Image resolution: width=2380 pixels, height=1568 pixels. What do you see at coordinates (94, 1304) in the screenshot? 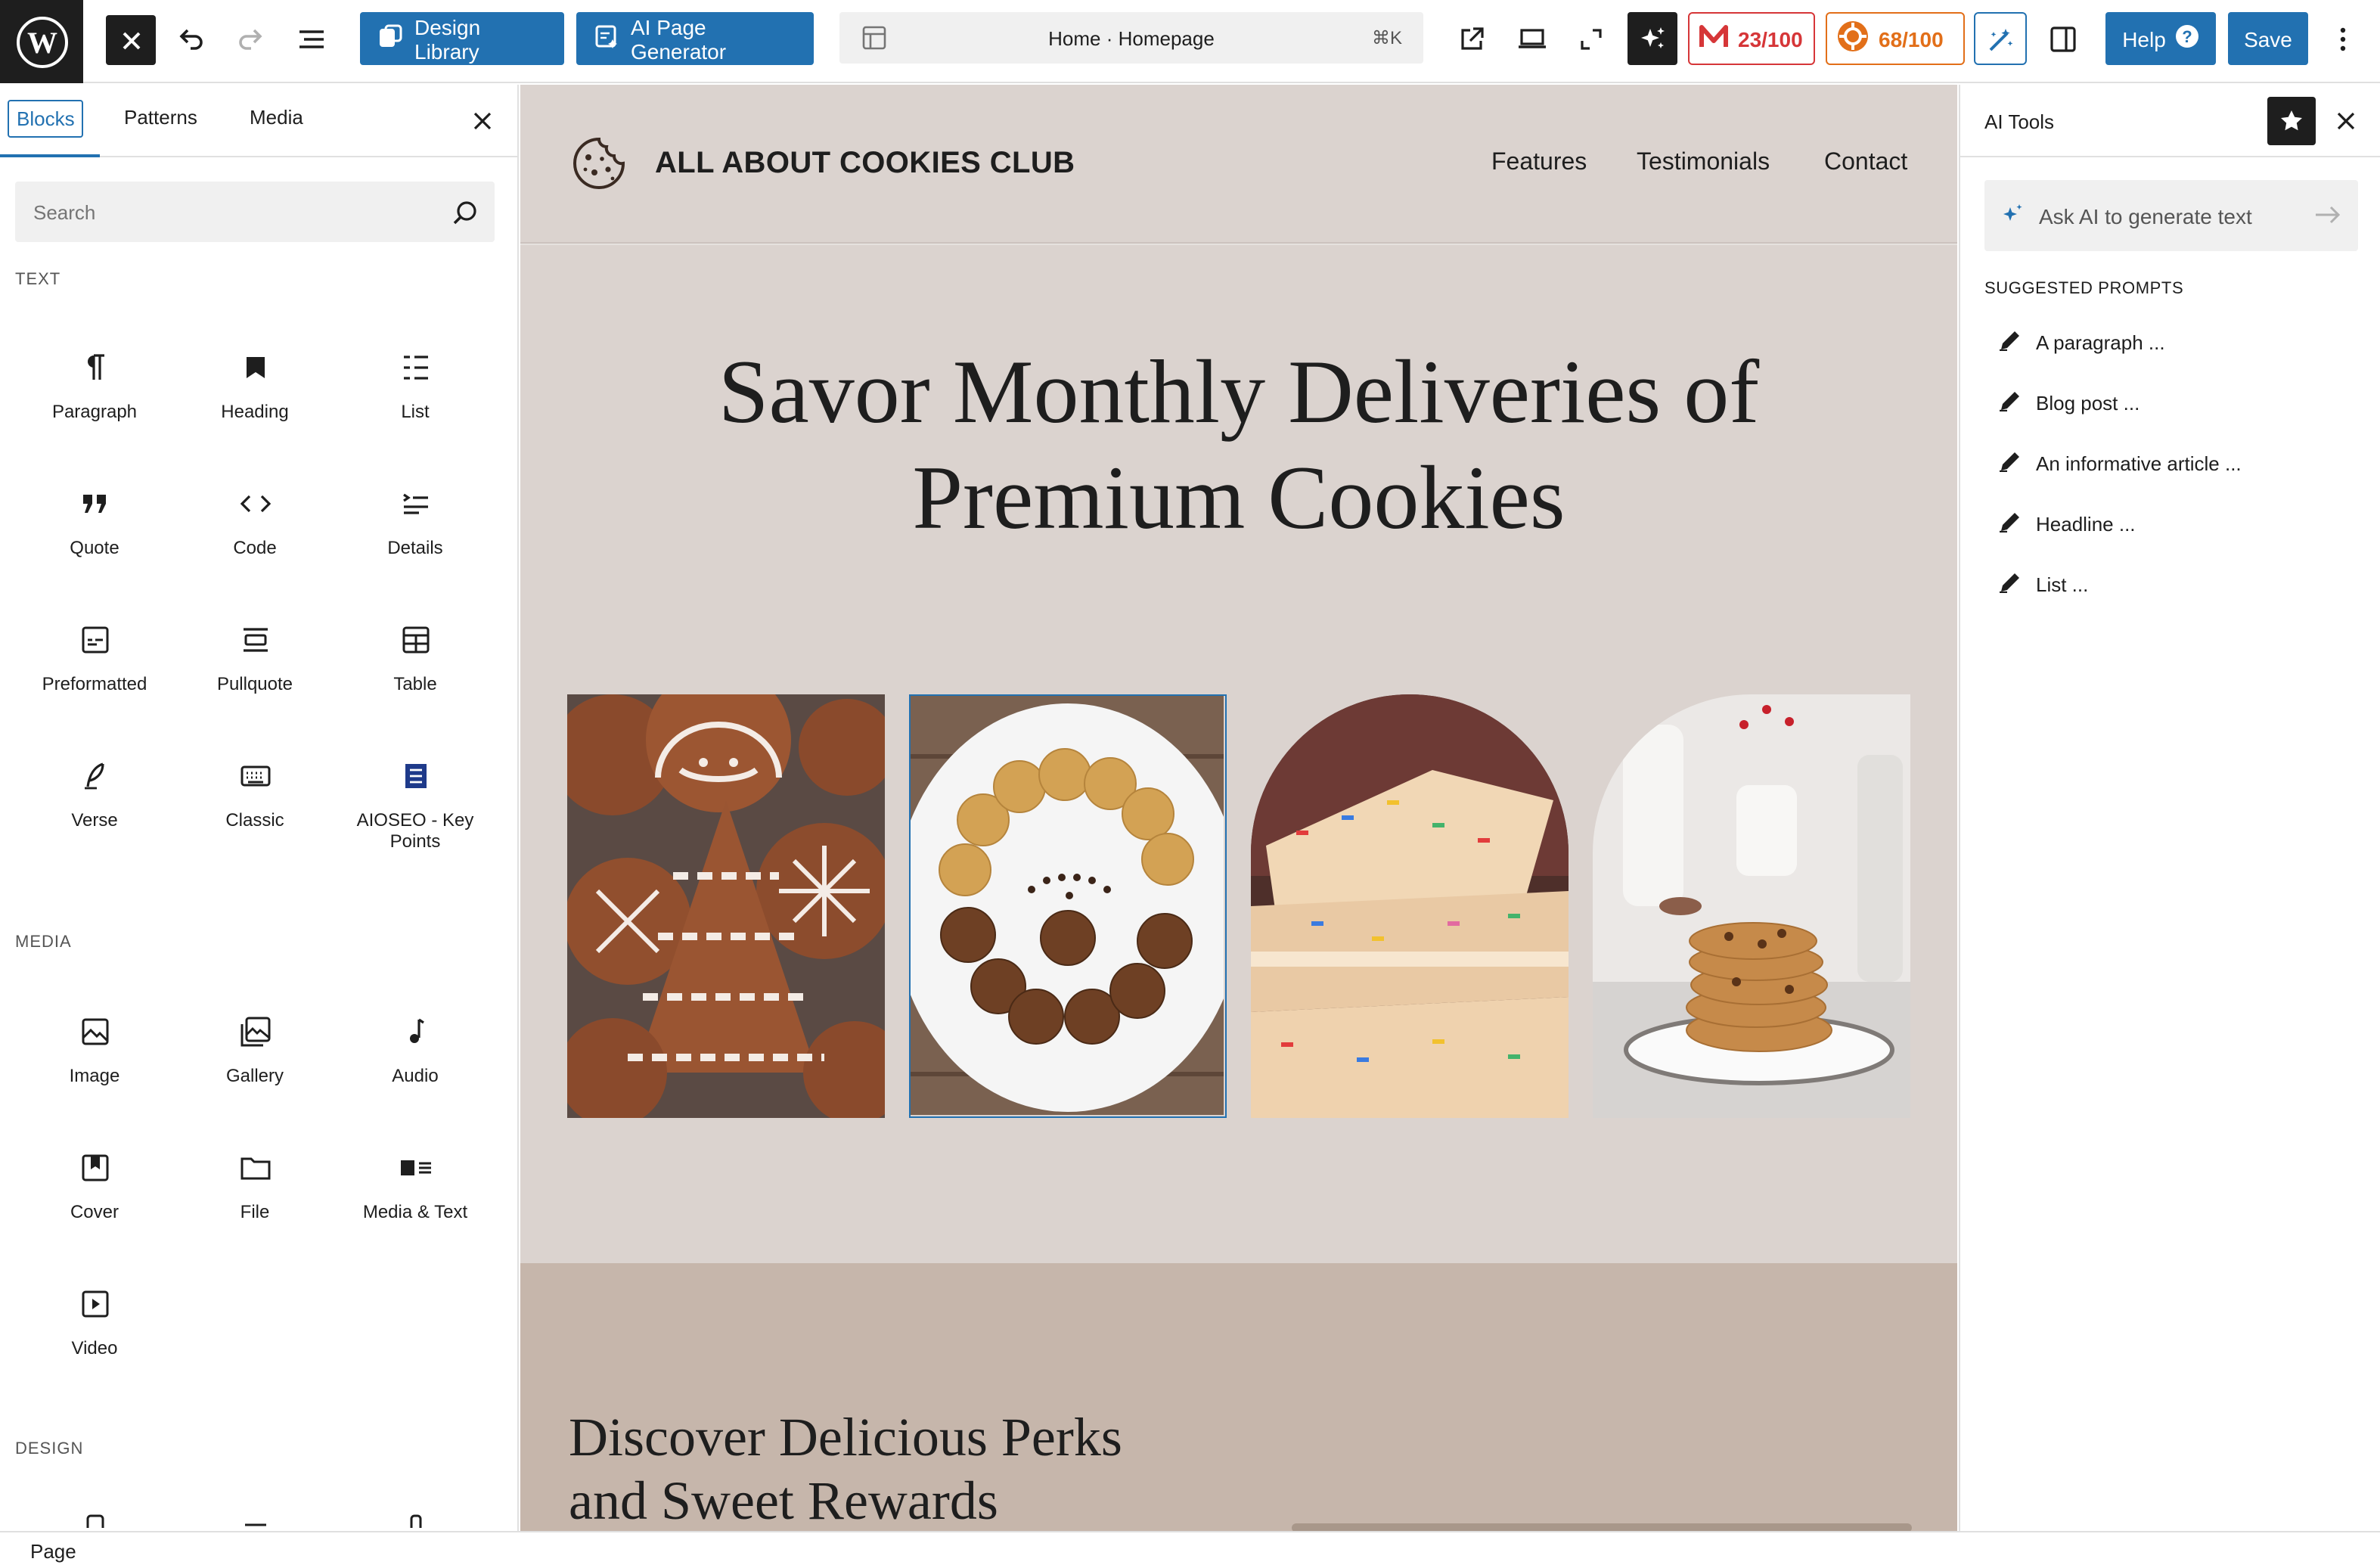
I see `video-icon` at bounding box center [94, 1304].